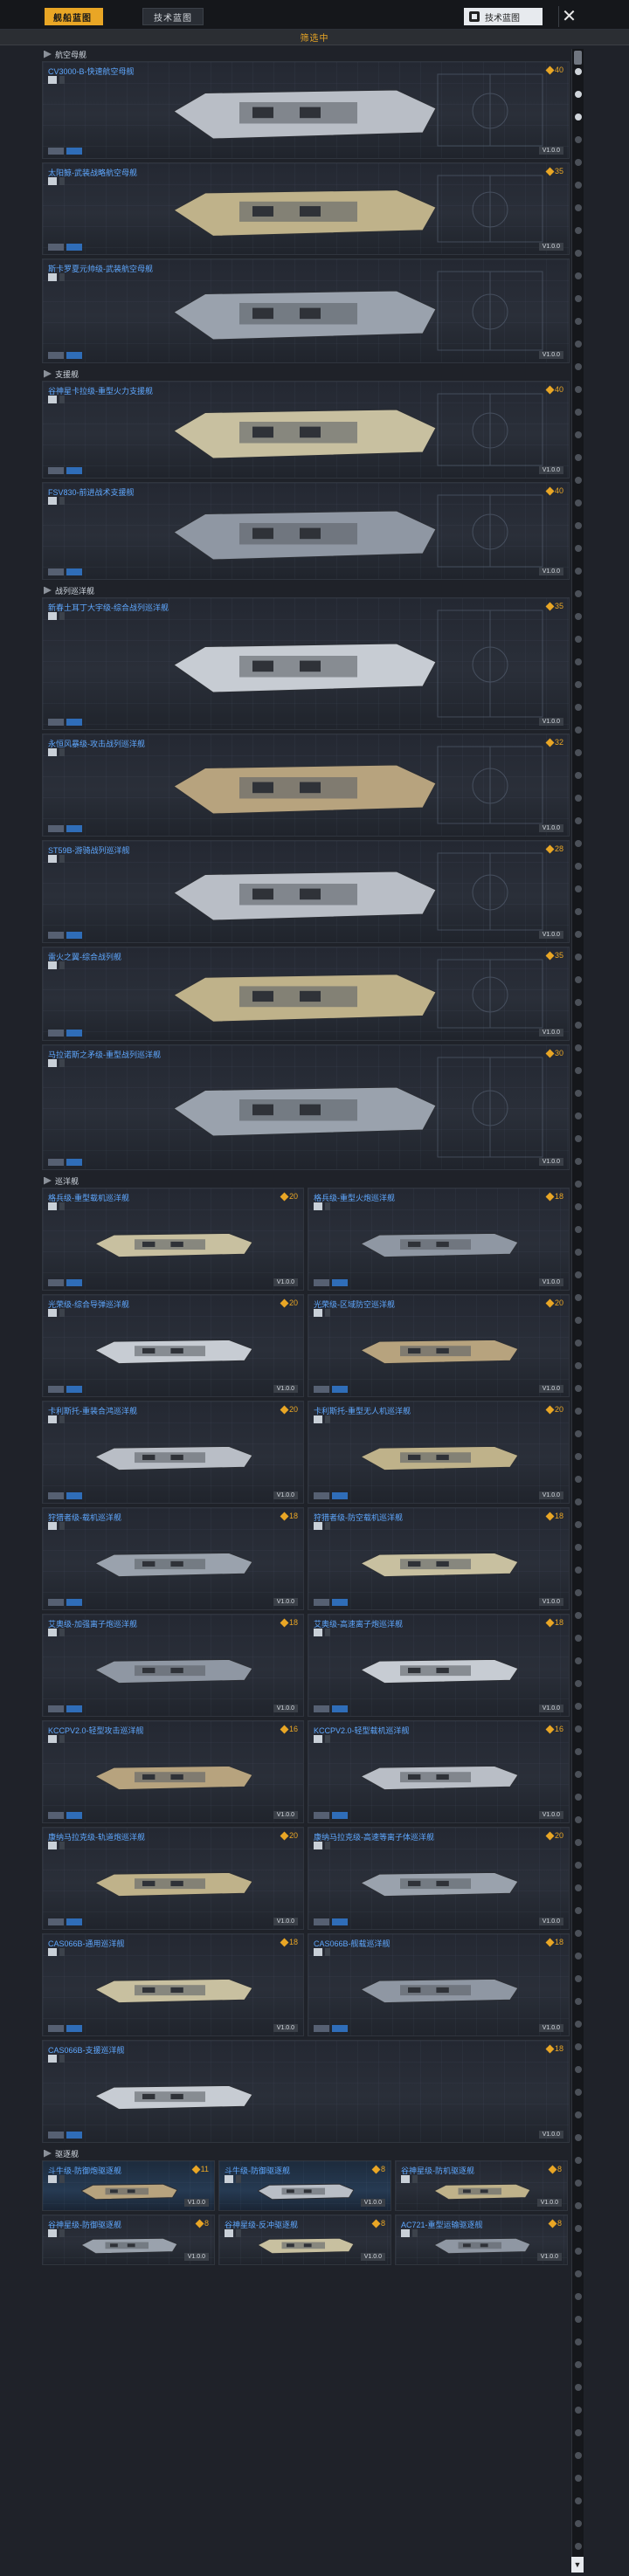  What do you see at coordinates (504, 16) in the screenshot?
I see `tech-blueprint-button: 技术蓝图` at bounding box center [504, 16].